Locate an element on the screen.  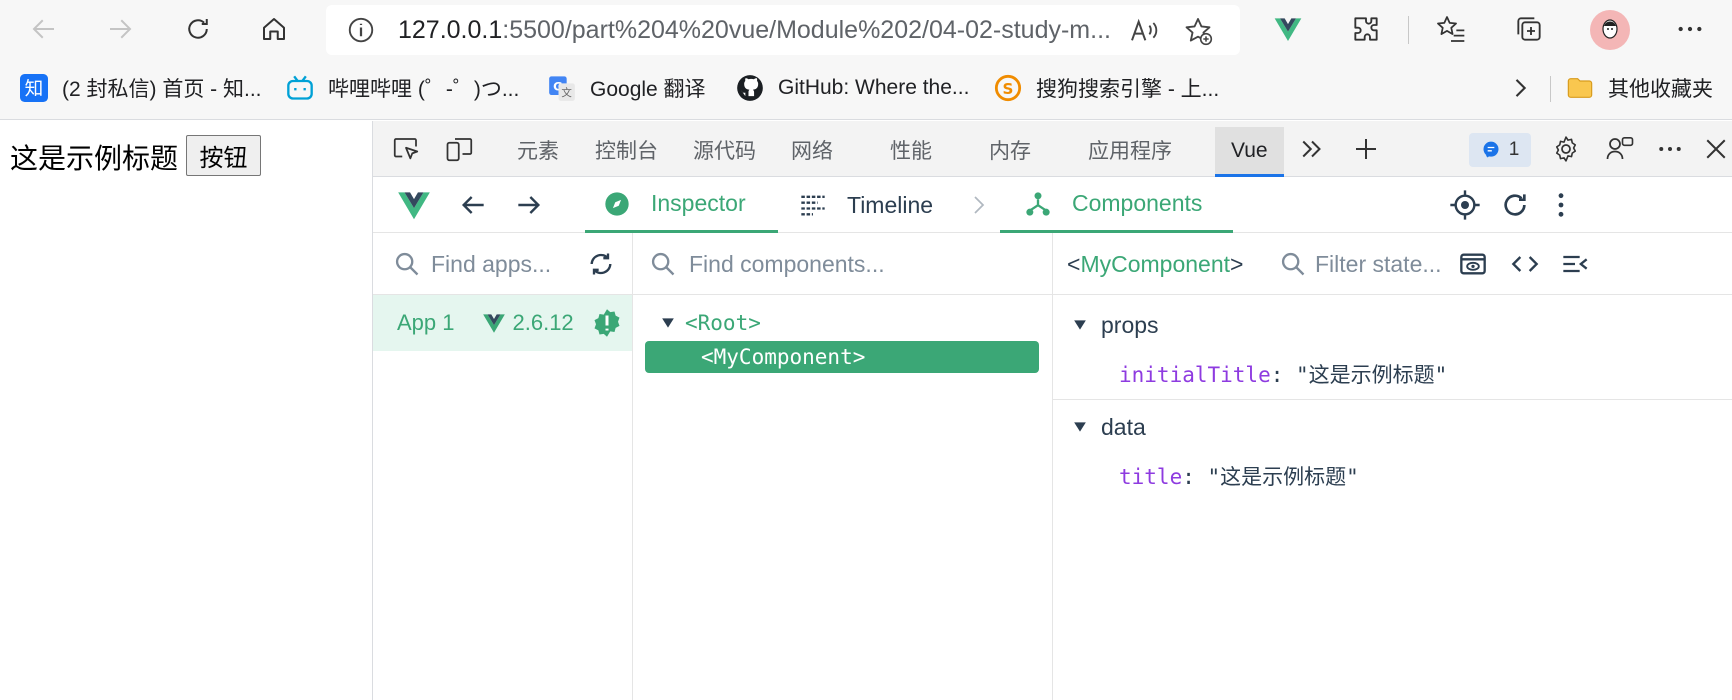
scroll-to-component-icon is located at coordinates (1473, 264).